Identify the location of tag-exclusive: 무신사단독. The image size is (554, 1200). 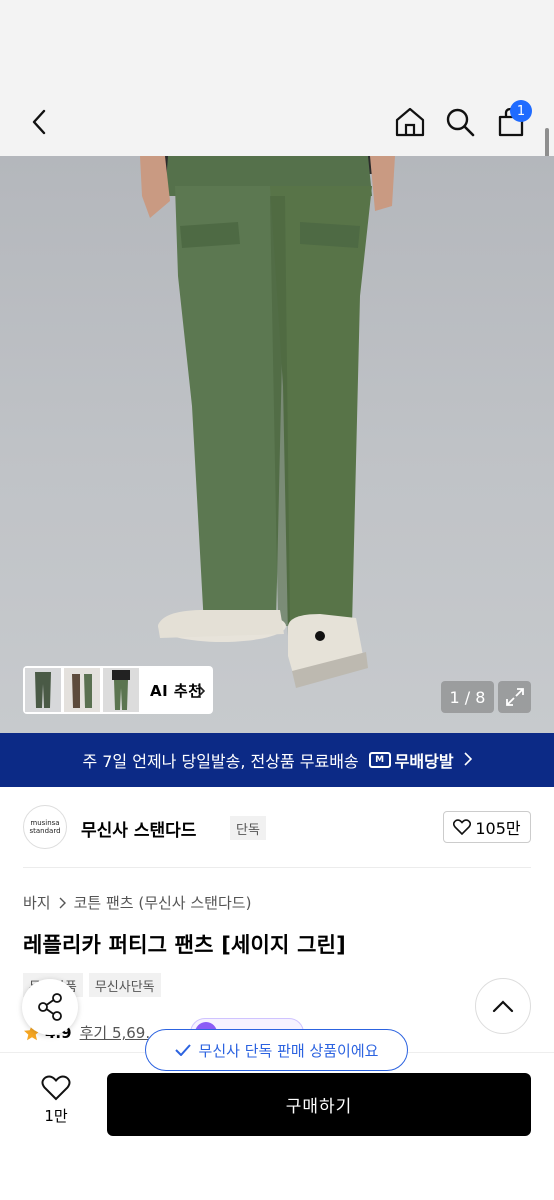
(124, 985).